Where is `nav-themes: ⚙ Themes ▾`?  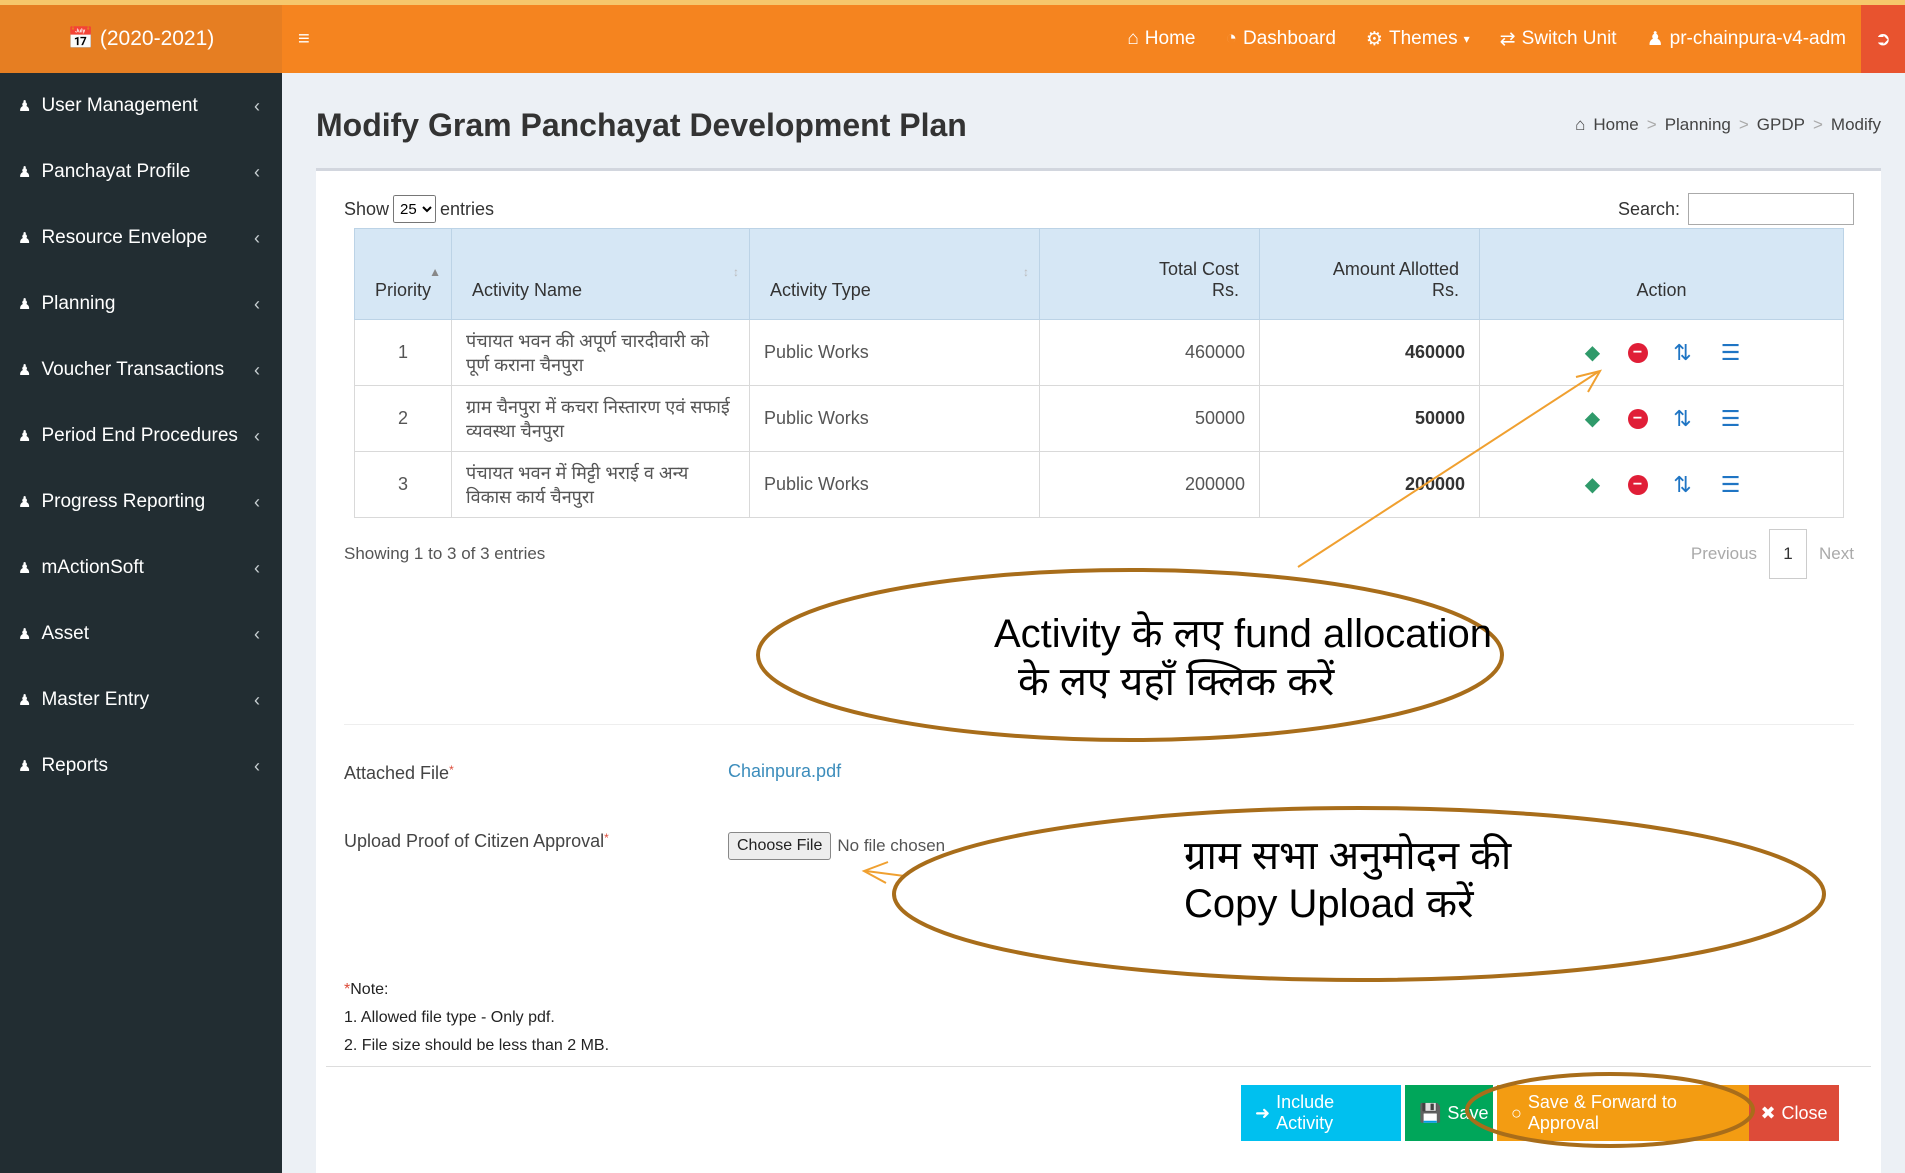 nav-themes: ⚙ Themes ▾ is located at coordinates (1418, 39).